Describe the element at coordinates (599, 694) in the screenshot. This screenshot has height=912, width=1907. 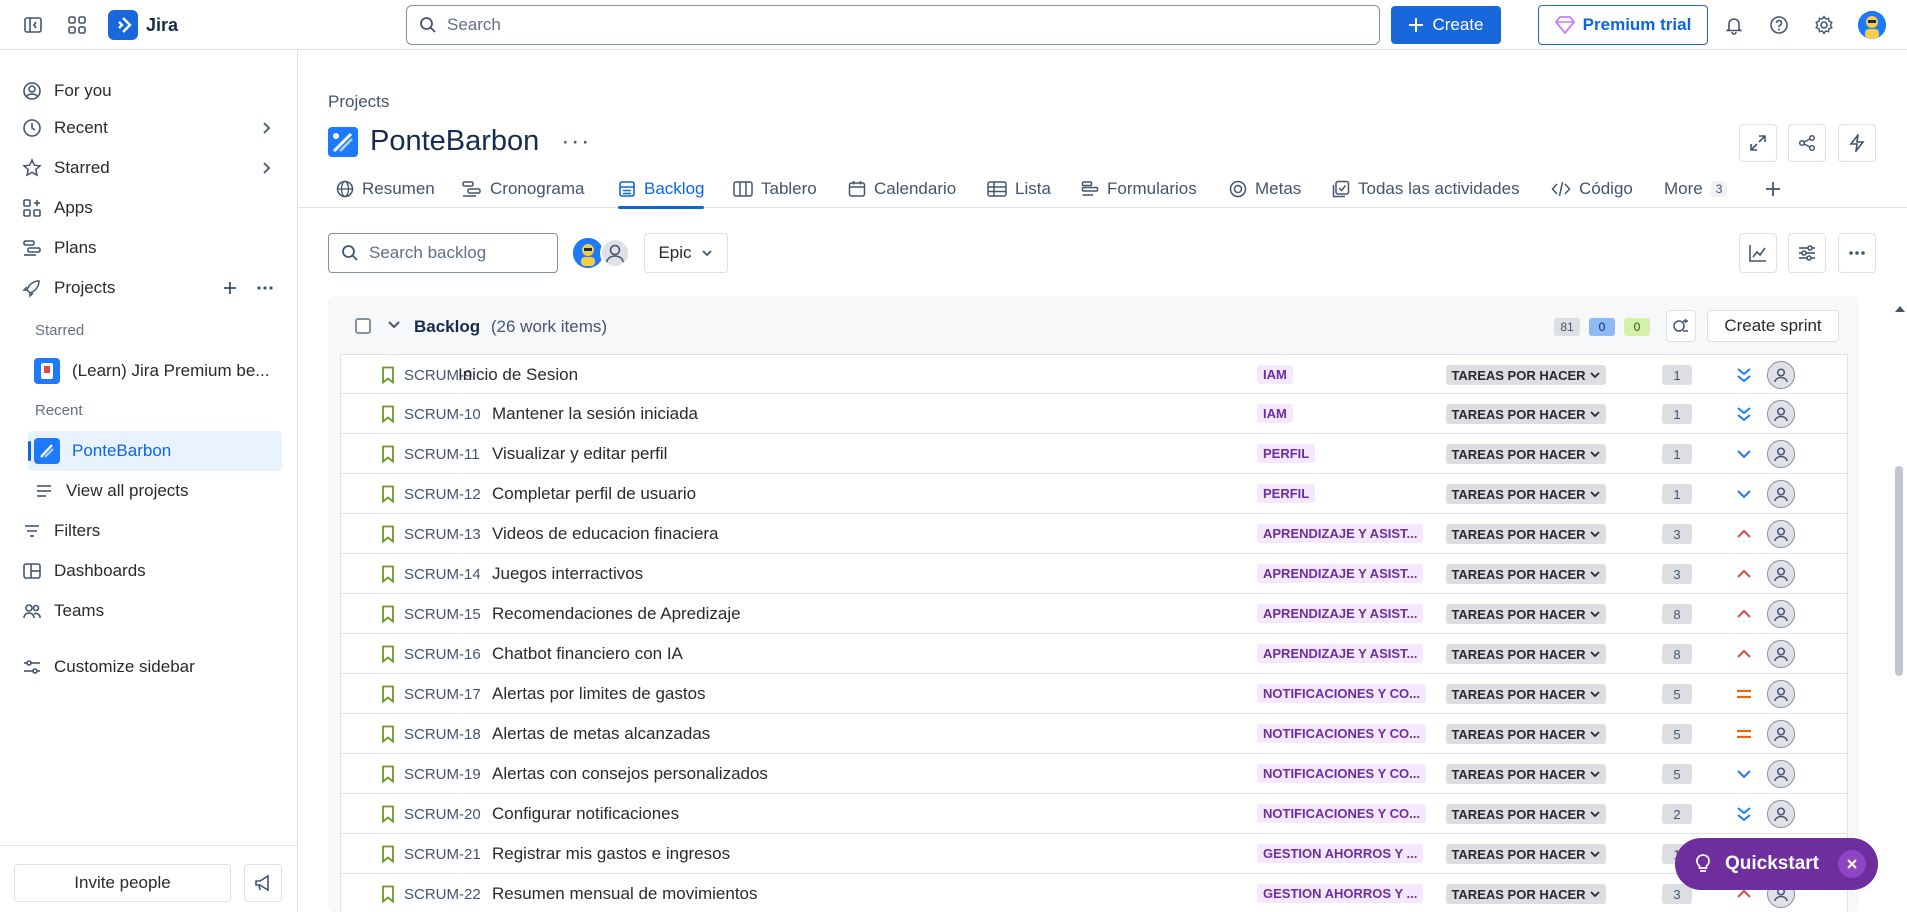
I see `issue-summary: Alertas por limites de gastos` at that location.